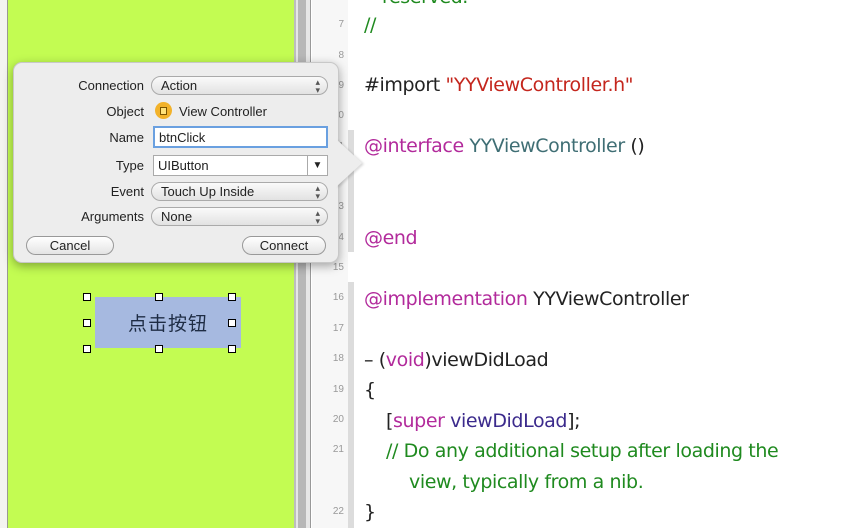 This screenshot has width=844, height=528. I want to click on code-line: [super viewDidLoad];, so click(483, 421).